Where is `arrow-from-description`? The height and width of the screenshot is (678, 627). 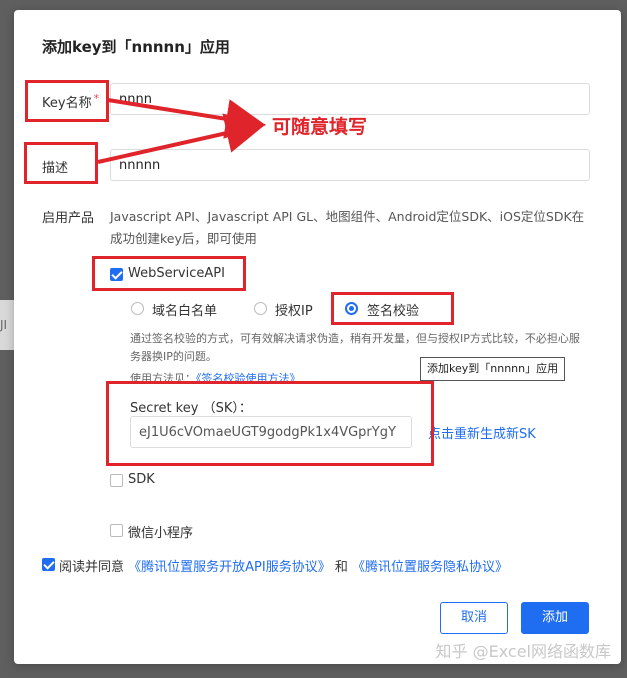
arrow-from-description is located at coordinates (181, 138).